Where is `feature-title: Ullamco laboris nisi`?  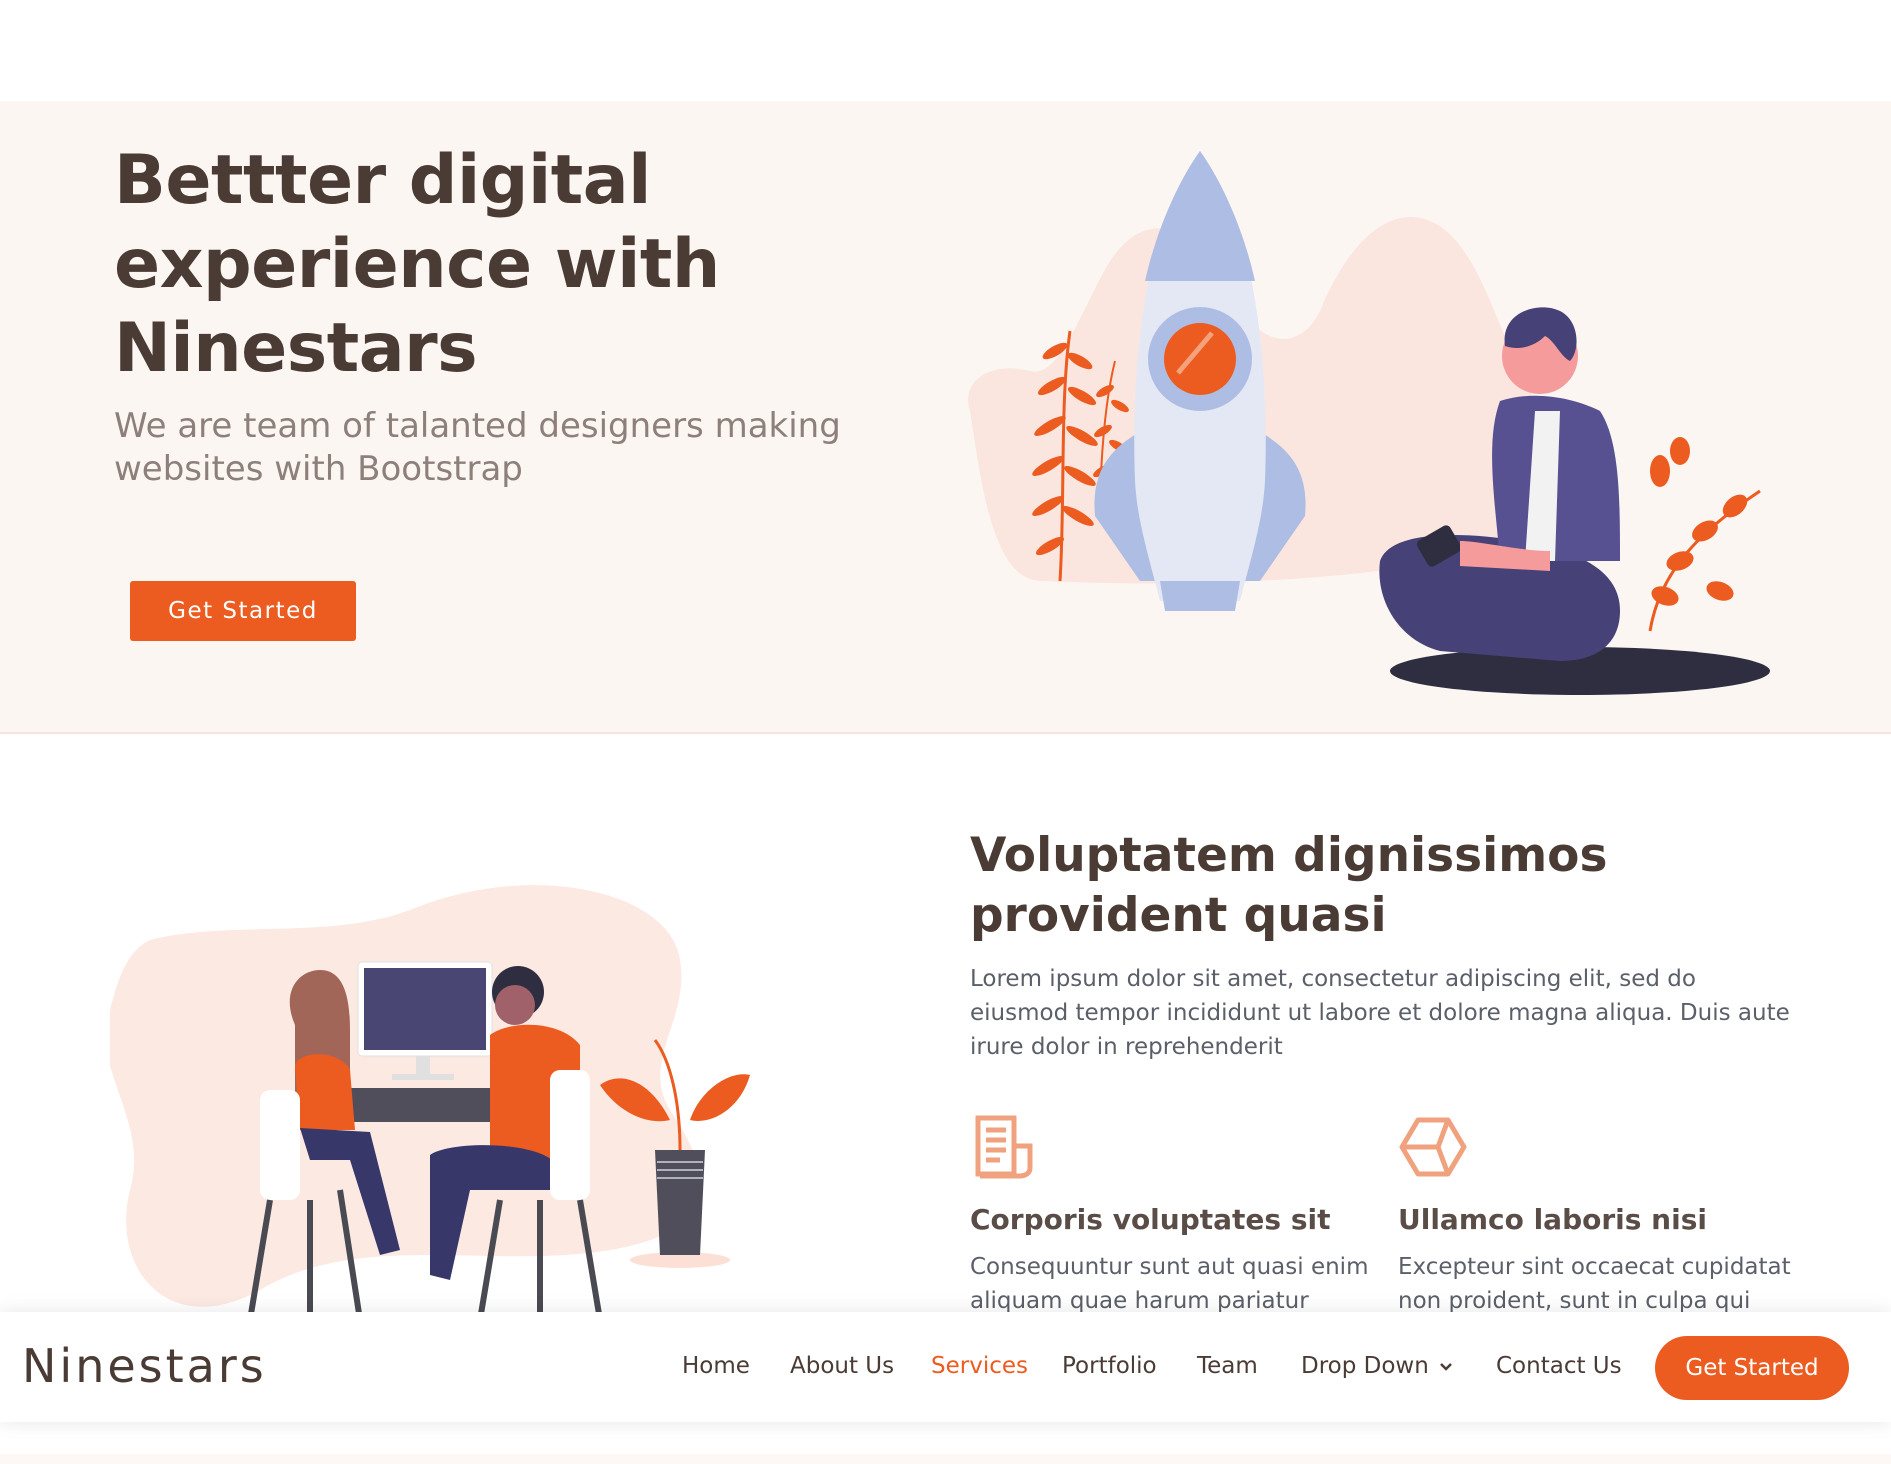
feature-title: Ullamco laboris nisi is located at coordinates (1552, 1219).